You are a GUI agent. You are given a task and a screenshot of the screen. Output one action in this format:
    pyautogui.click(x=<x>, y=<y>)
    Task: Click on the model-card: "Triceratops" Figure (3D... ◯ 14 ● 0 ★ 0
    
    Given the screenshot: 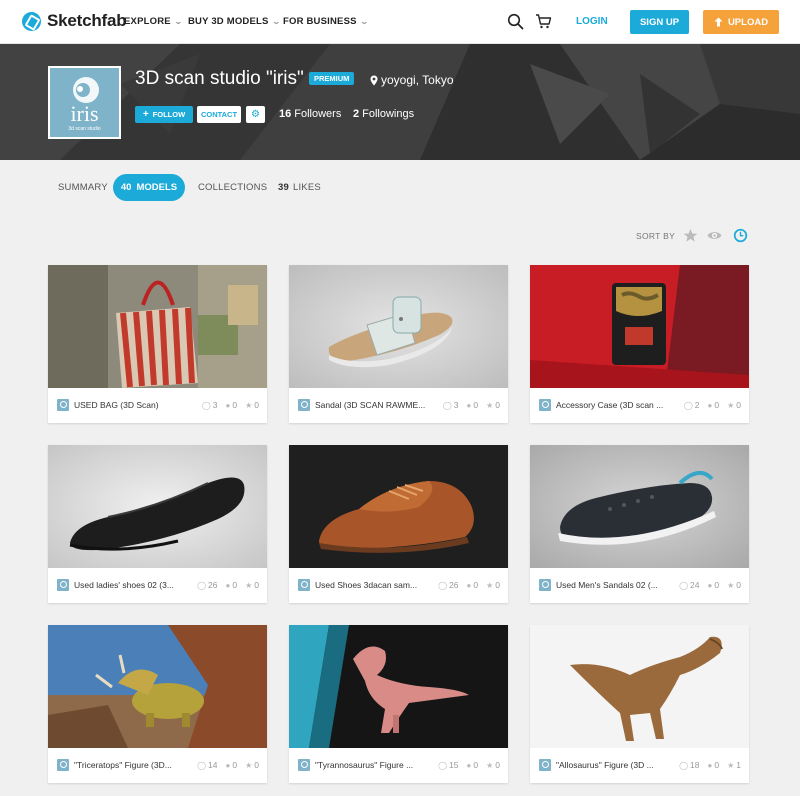 What is the action you would take?
    pyautogui.click(x=157, y=704)
    